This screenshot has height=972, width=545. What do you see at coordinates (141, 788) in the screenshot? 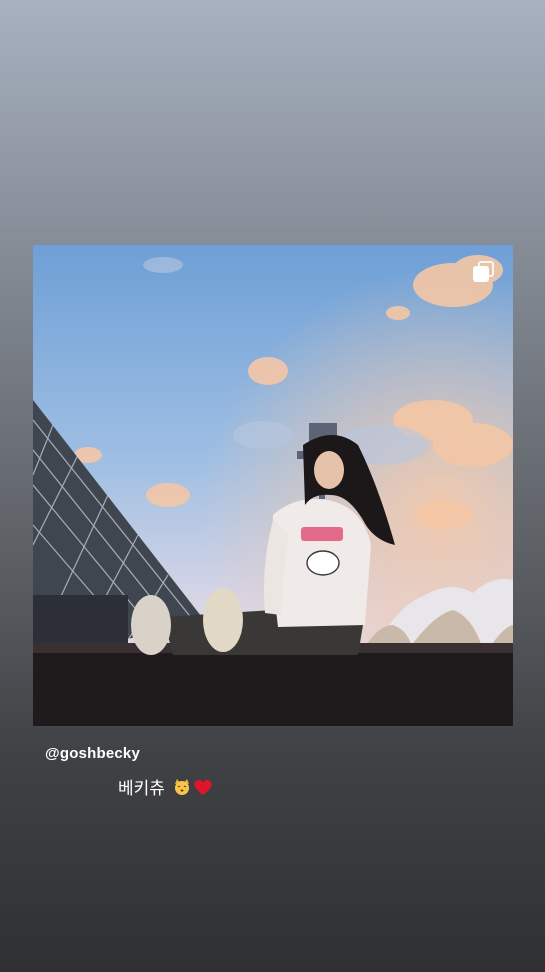
I see `caption-text: 베키츄` at bounding box center [141, 788].